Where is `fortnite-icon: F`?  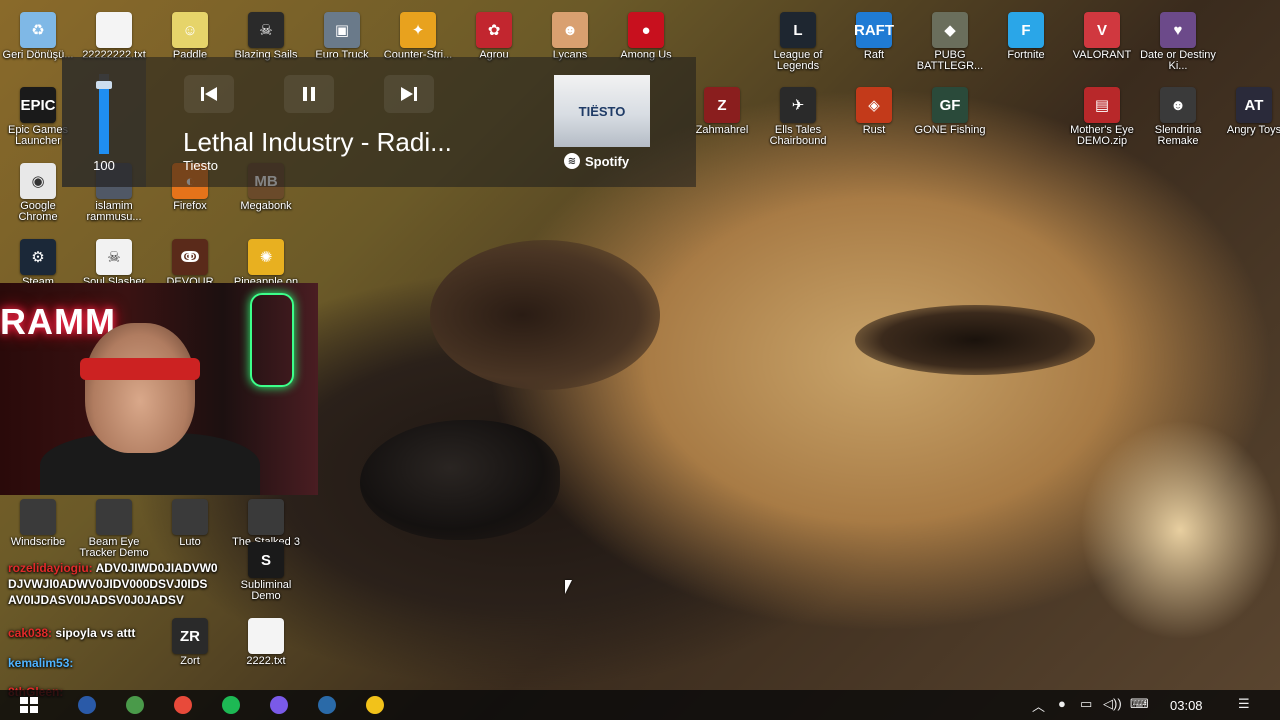
fortnite-icon: F is located at coordinates (1026, 30).